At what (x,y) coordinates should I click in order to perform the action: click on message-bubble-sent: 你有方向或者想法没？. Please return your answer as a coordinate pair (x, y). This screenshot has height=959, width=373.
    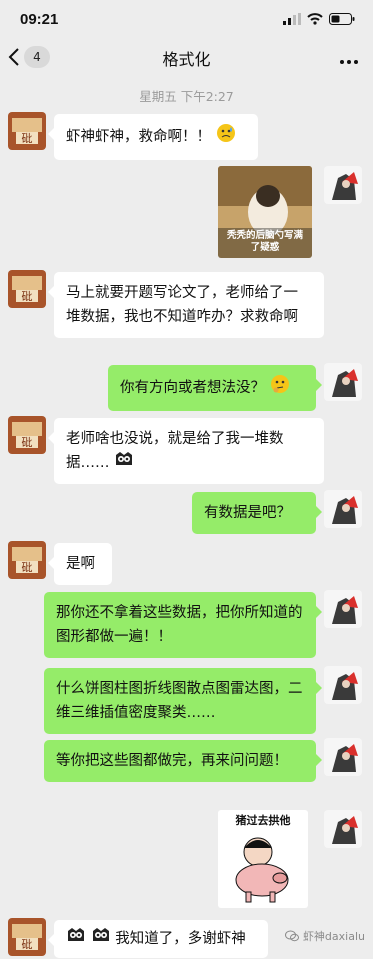
    Looking at the image, I should click on (215, 388).